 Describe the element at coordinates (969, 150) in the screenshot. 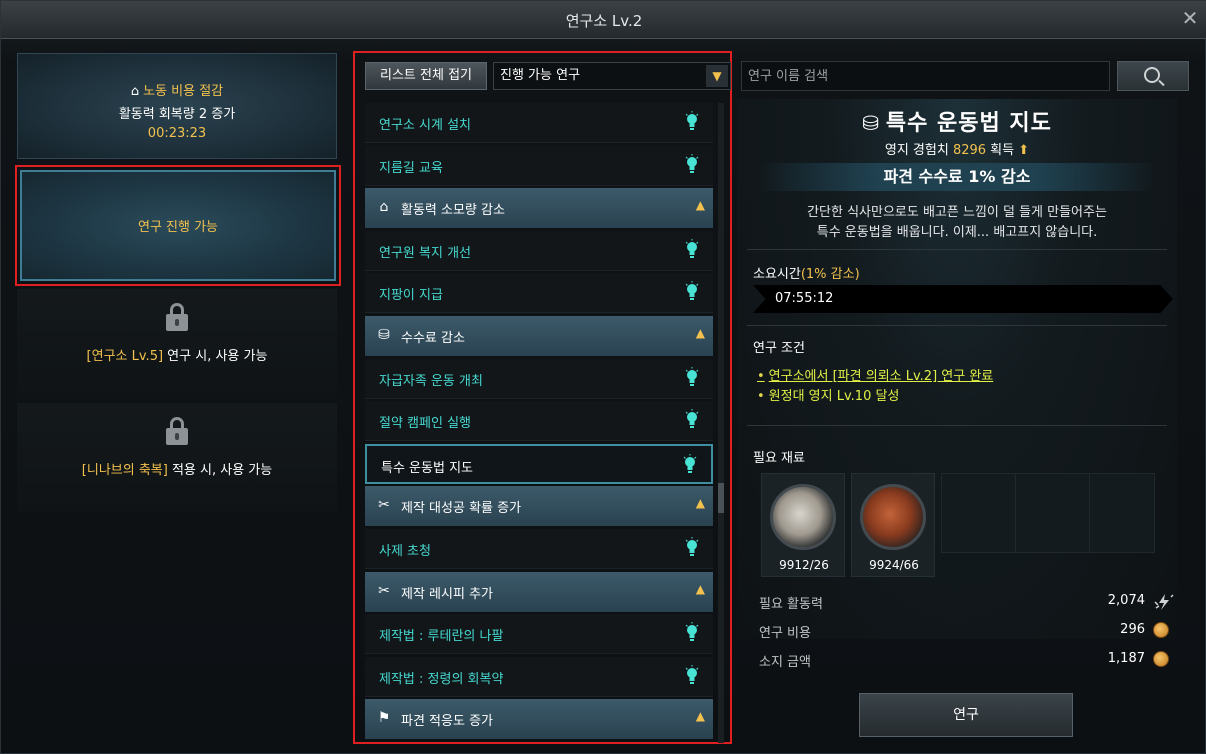

I see `exp-value: 8296` at that location.